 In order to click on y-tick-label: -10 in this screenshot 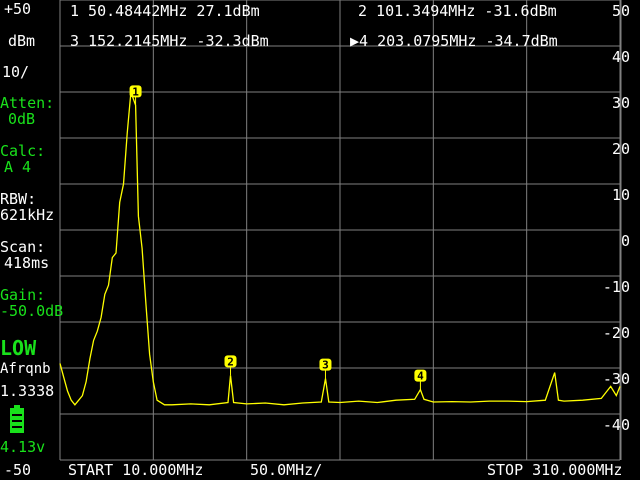, I will do `click(616, 287)`.